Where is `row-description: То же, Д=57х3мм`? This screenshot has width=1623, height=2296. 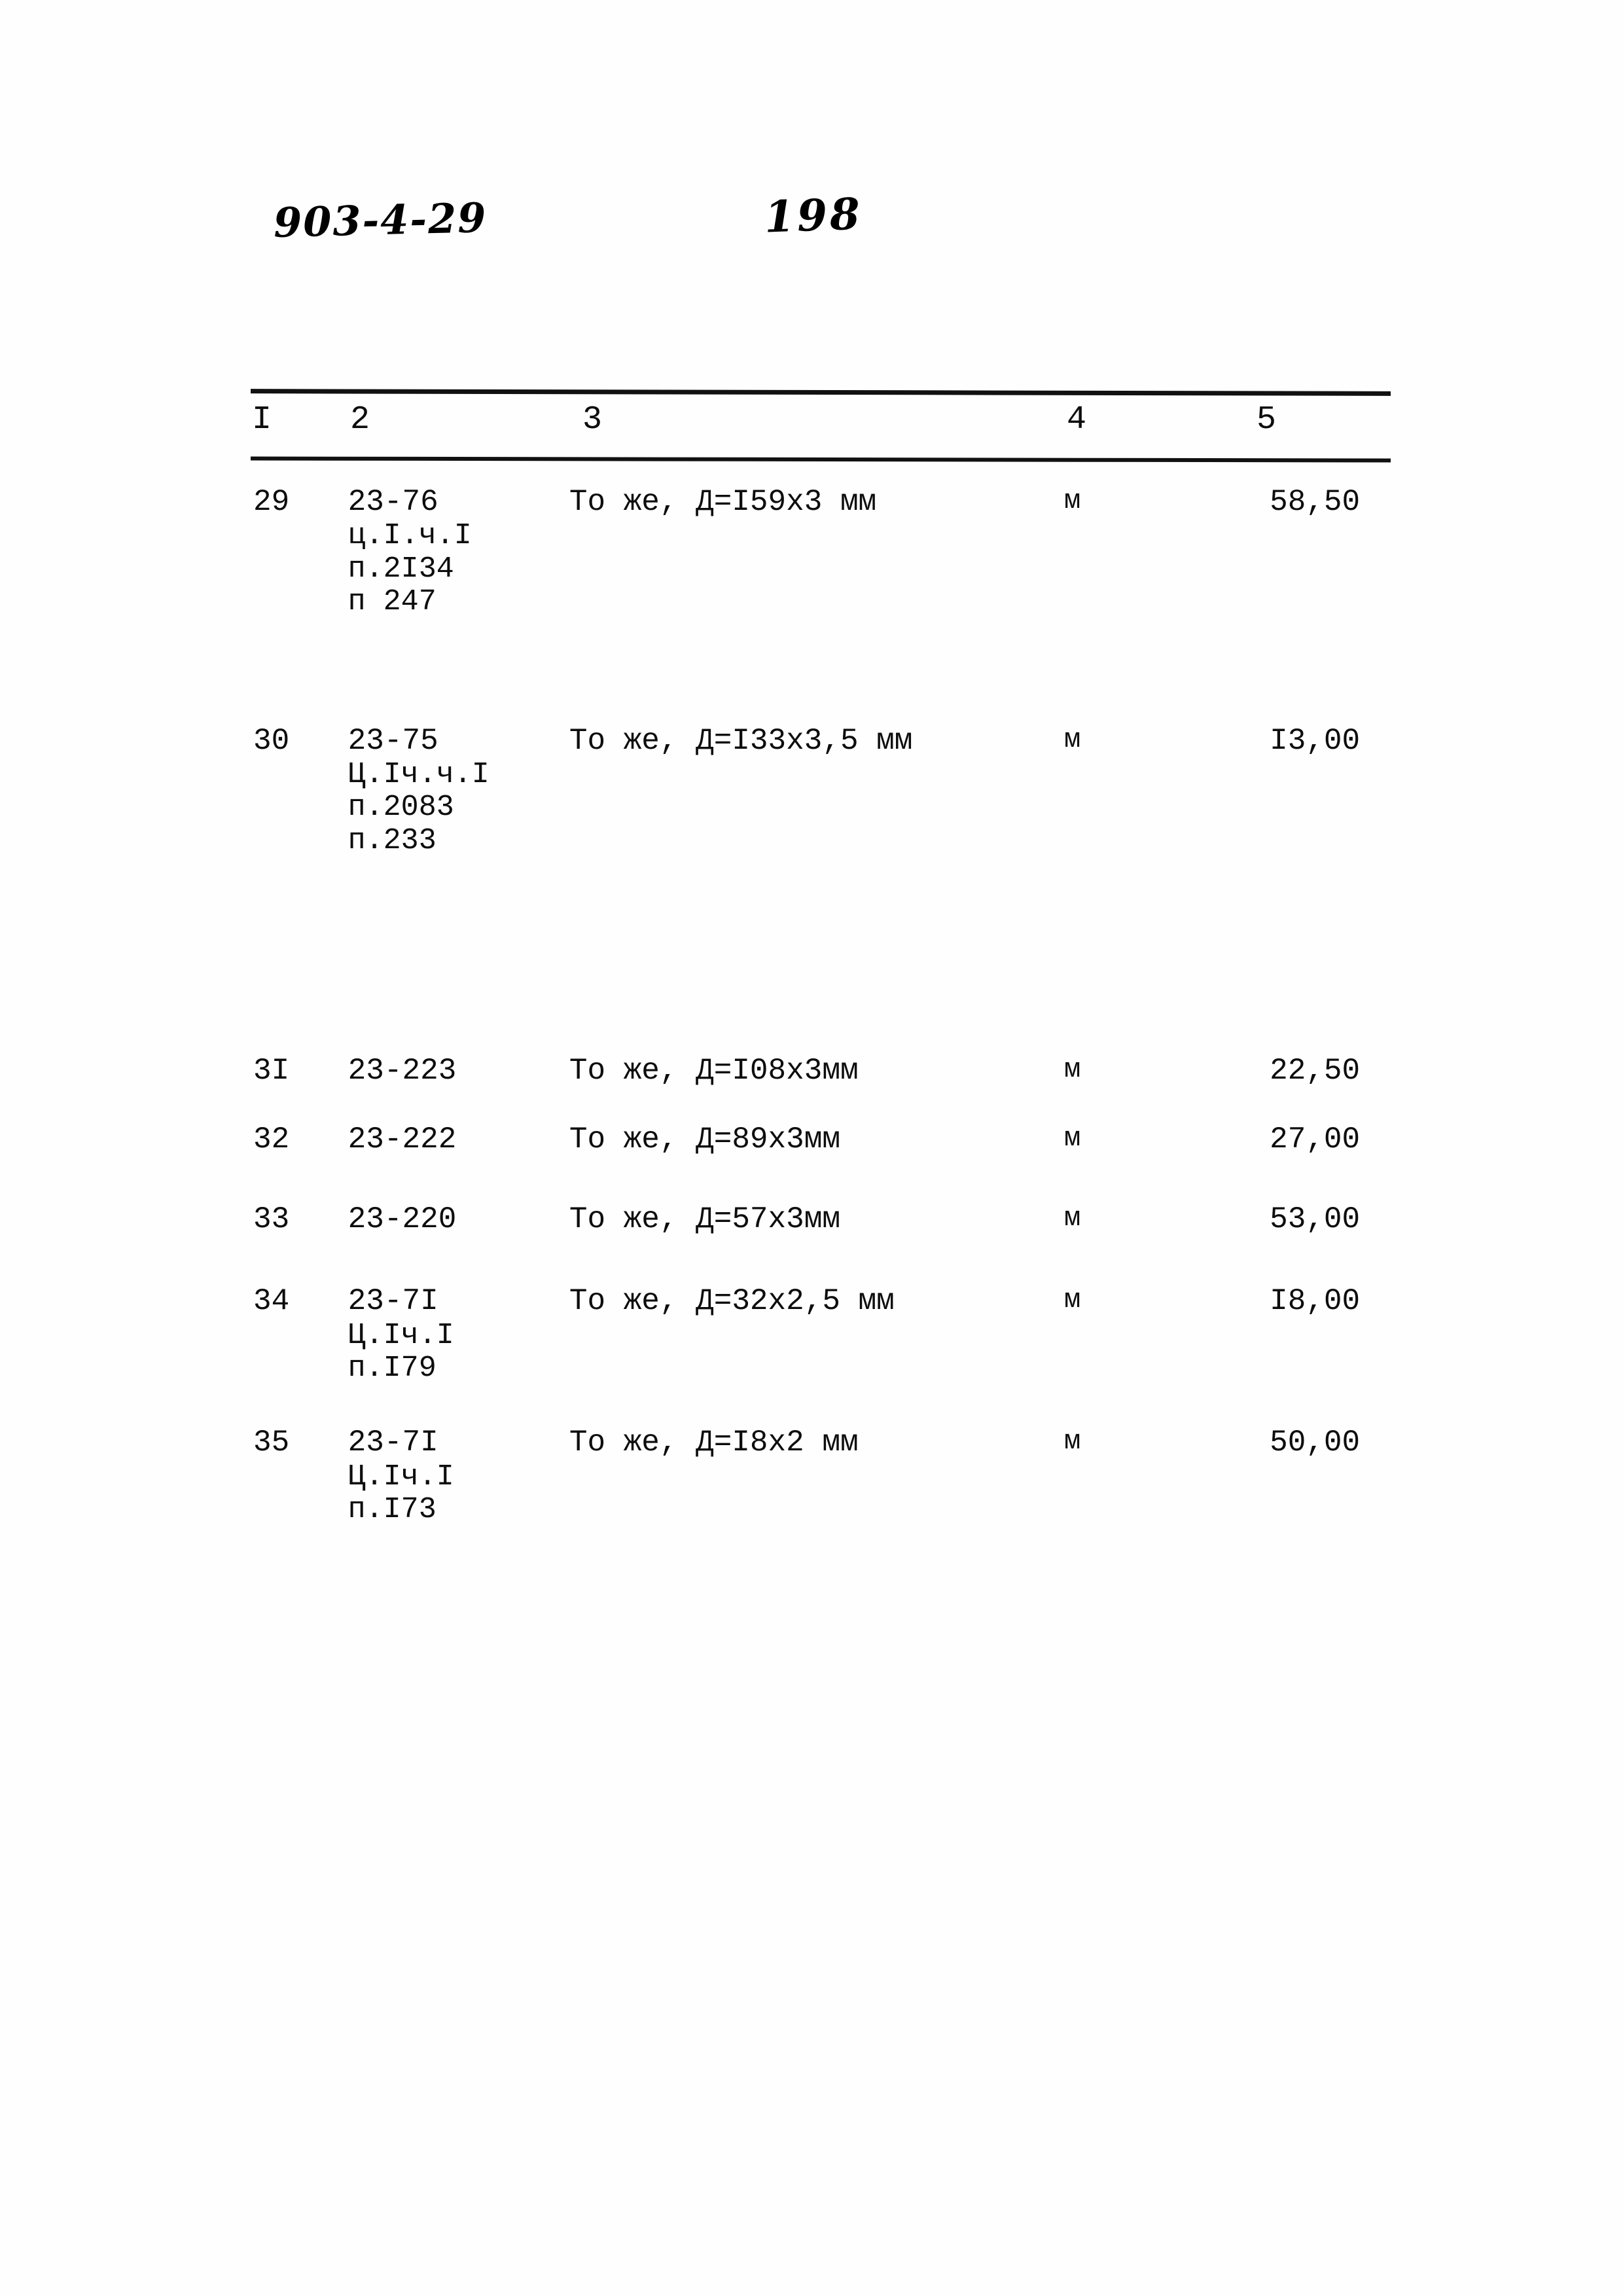
row-description: То же, Д=57х3мм is located at coordinates (704, 1219).